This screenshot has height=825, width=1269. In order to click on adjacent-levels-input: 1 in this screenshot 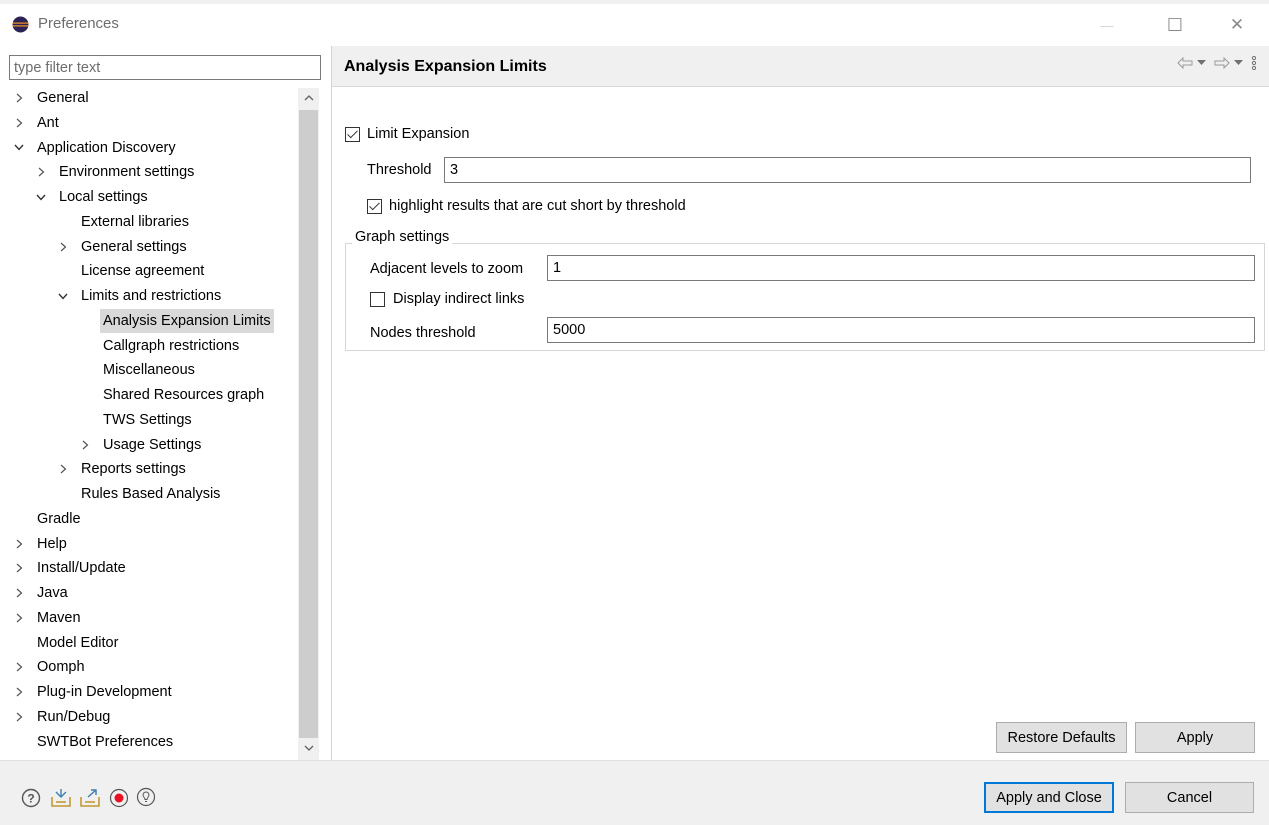, I will do `click(901, 268)`.